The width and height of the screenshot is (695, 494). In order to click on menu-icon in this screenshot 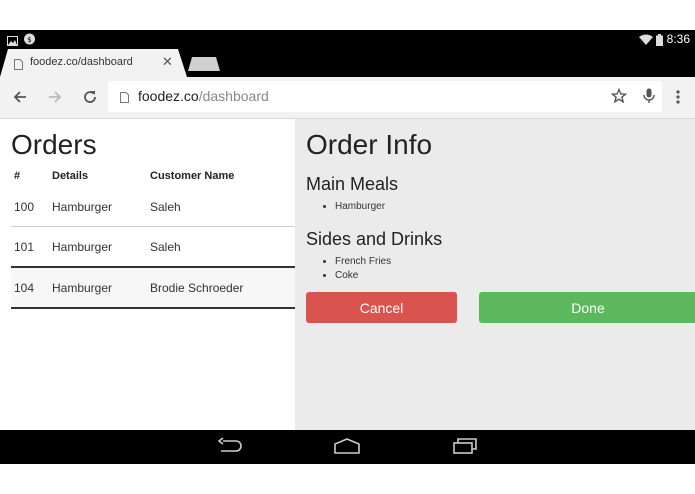, I will do `click(678, 97)`.